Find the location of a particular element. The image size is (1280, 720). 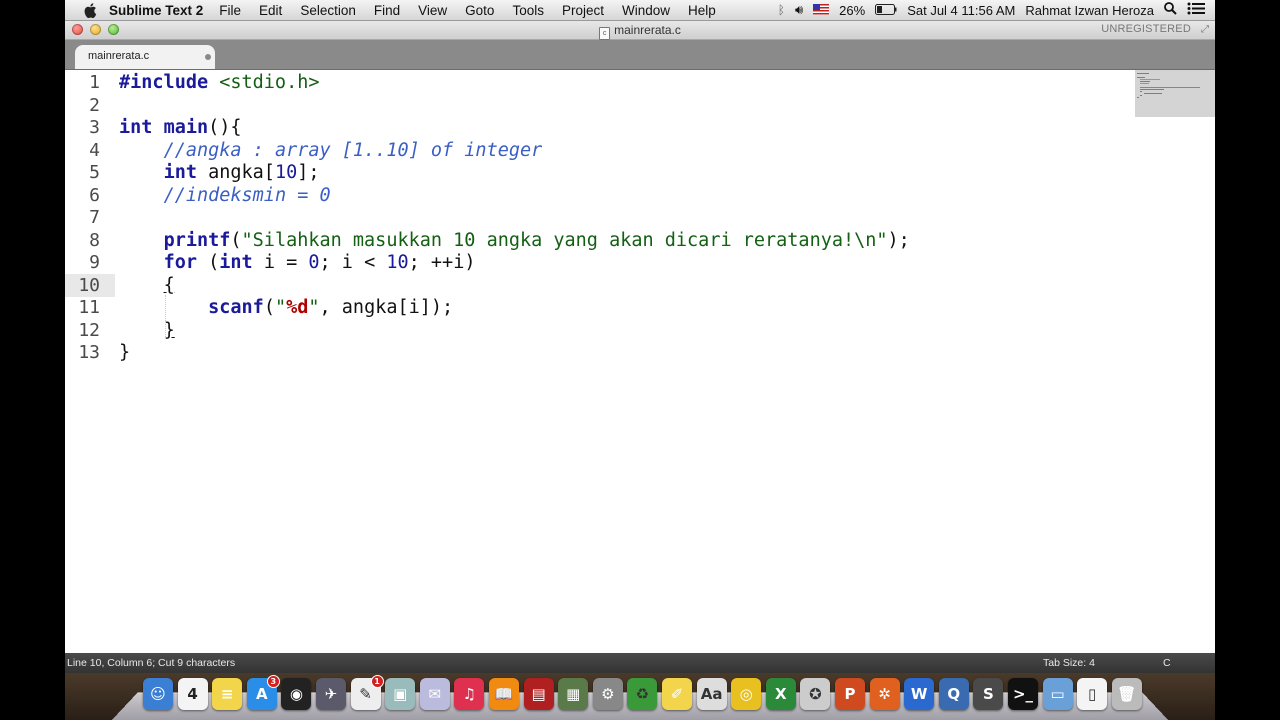

quicktime-icon: Q is located at coordinates (953, 694).